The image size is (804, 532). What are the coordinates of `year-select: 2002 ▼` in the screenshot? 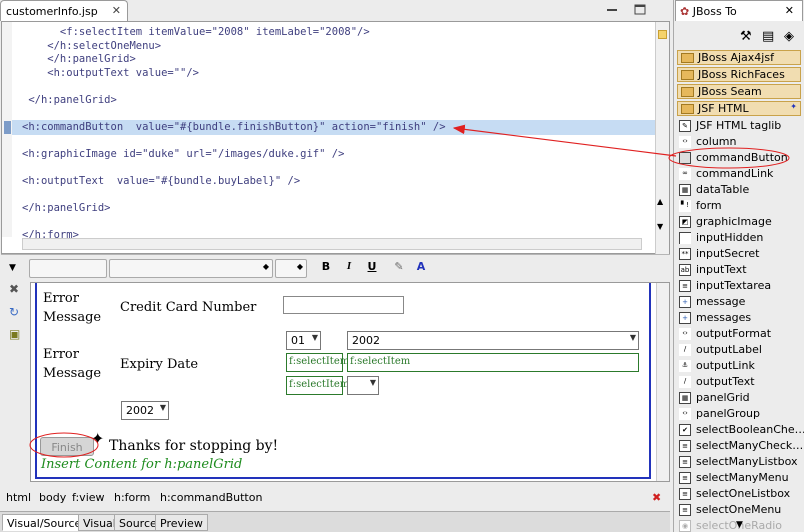 It's located at (493, 340).